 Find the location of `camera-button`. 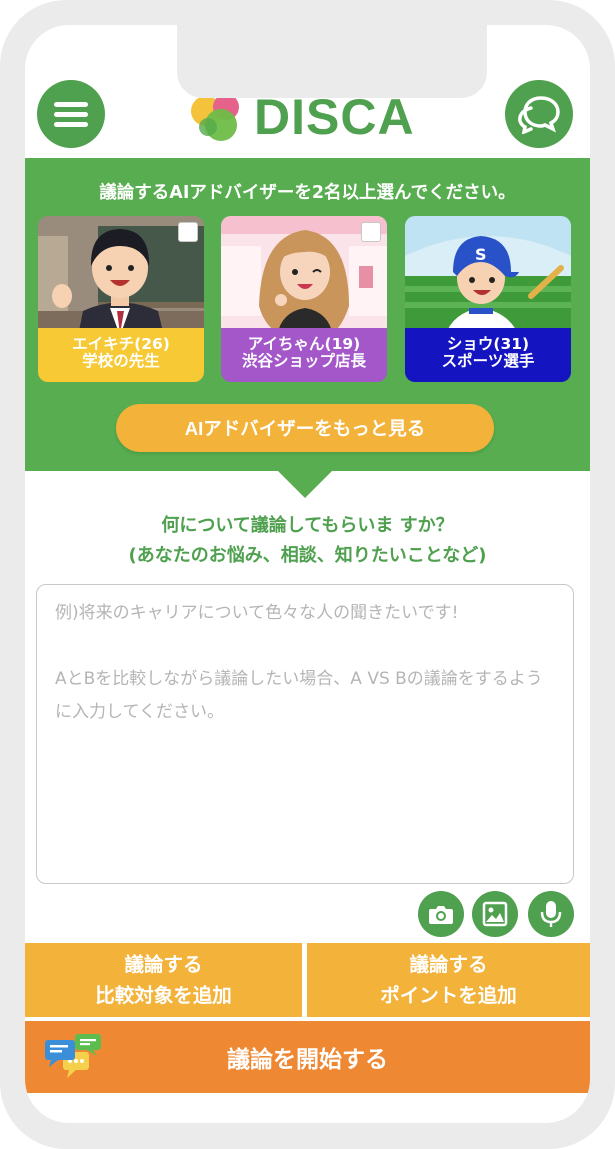

camera-button is located at coordinates (441, 914).